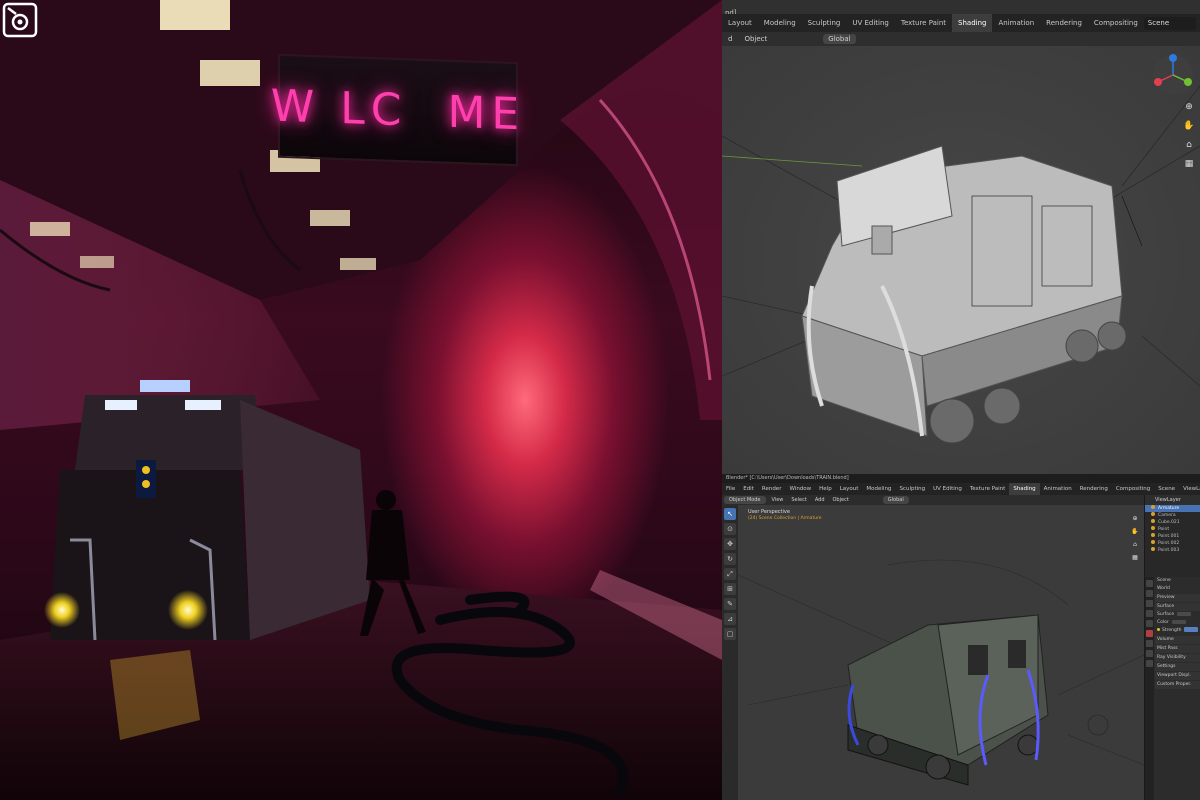  What do you see at coordinates (730, 529) in the screenshot?
I see `cursor-tool-icon: ⊙` at bounding box center [730, 529].